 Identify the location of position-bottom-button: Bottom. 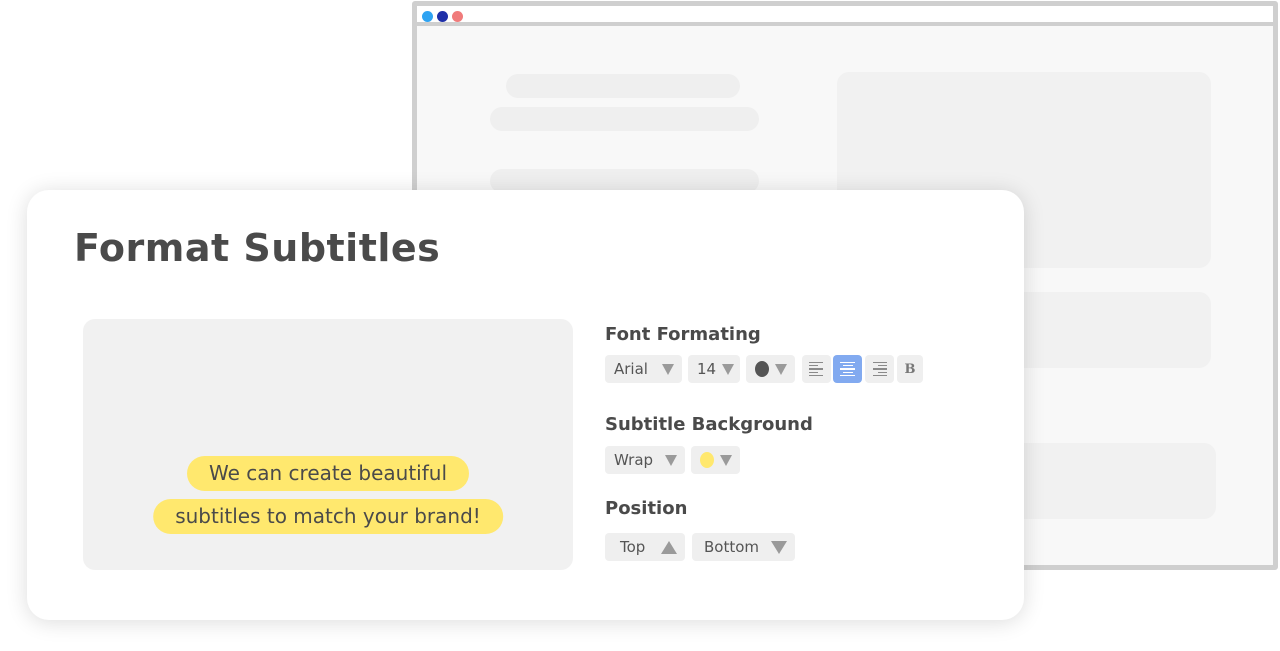
(743, 547).